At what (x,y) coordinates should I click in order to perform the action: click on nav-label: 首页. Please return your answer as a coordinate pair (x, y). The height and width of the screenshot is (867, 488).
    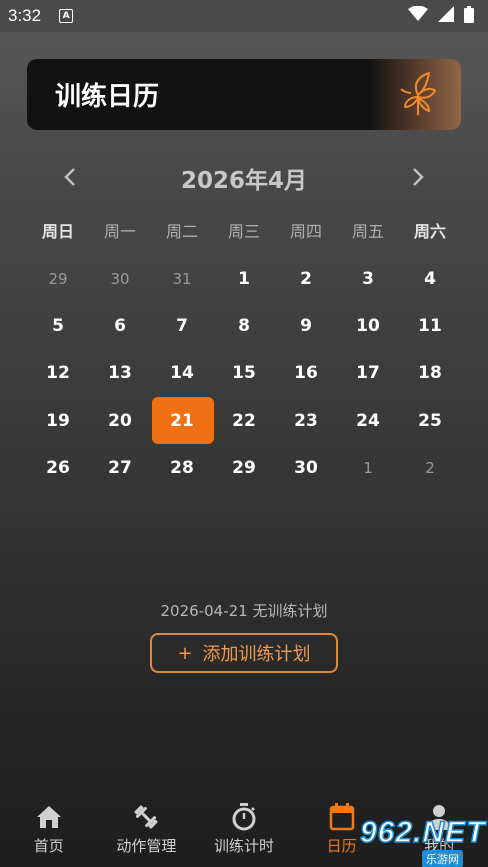
    Looking at the image, I should click on (48, 846).